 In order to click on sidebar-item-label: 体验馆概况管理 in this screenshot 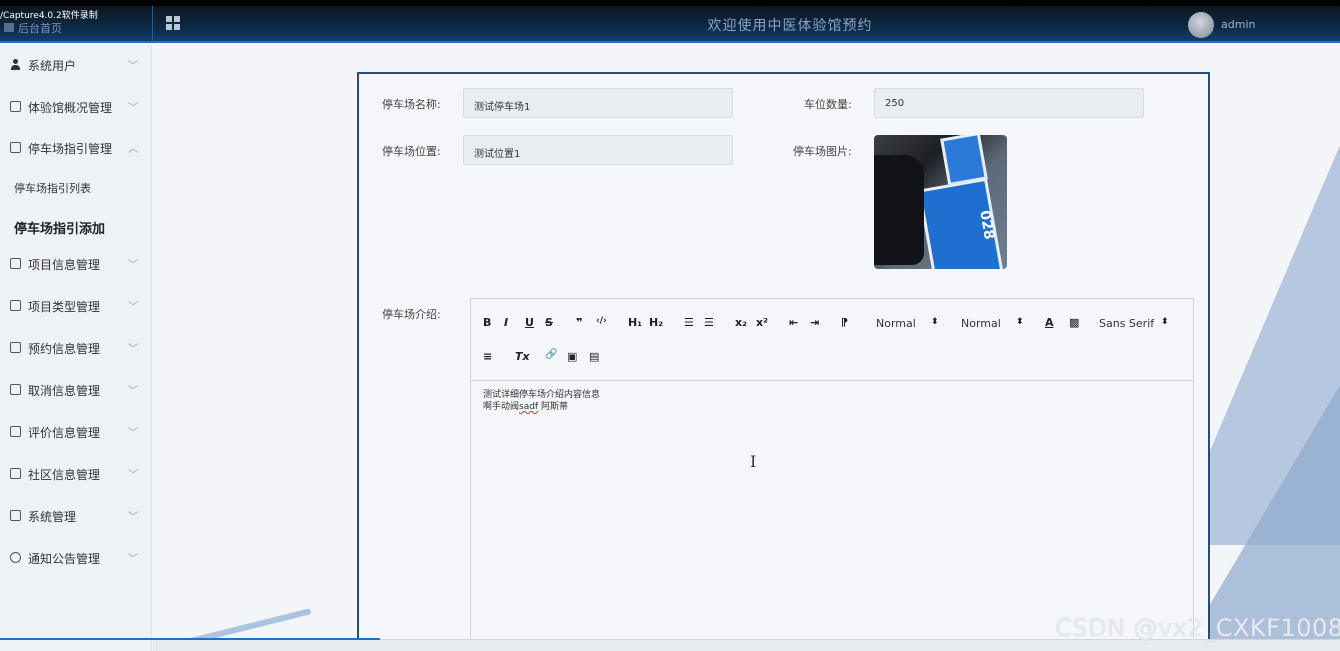, I will do `click(70, 108)`.